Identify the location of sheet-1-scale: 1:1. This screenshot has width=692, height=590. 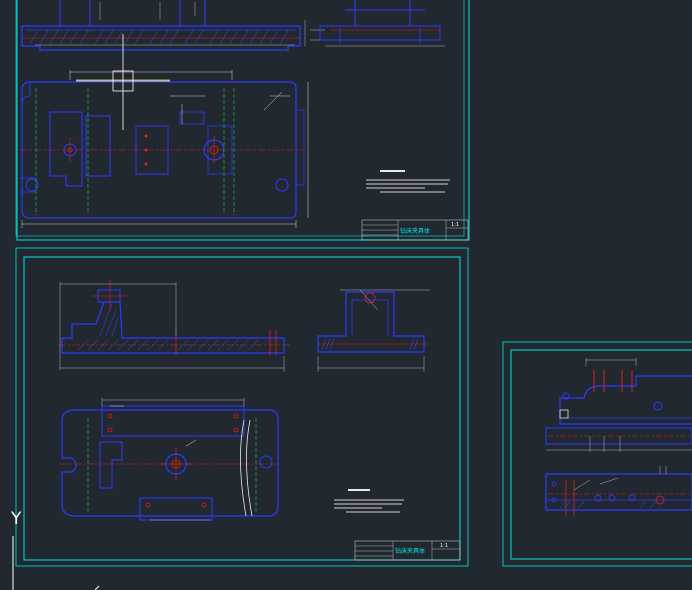
(455, 225).